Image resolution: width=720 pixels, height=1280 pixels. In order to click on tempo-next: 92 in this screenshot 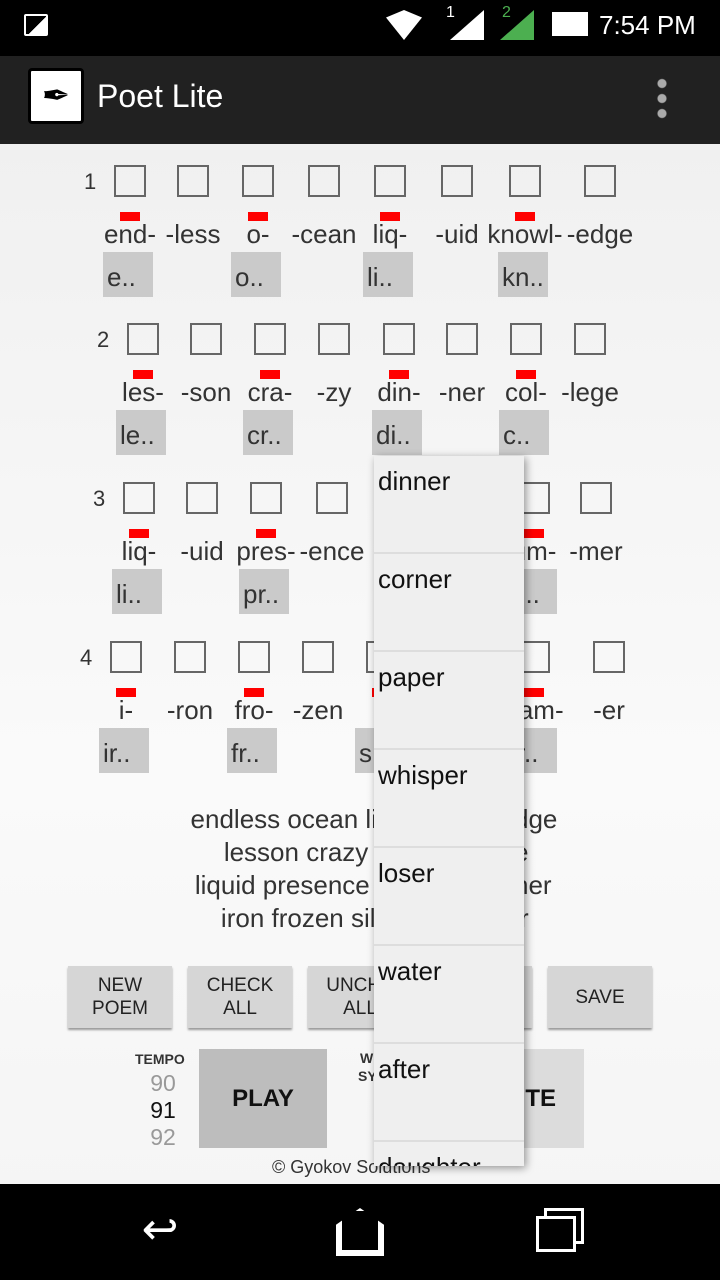, I will do `click(163, 1137)`.